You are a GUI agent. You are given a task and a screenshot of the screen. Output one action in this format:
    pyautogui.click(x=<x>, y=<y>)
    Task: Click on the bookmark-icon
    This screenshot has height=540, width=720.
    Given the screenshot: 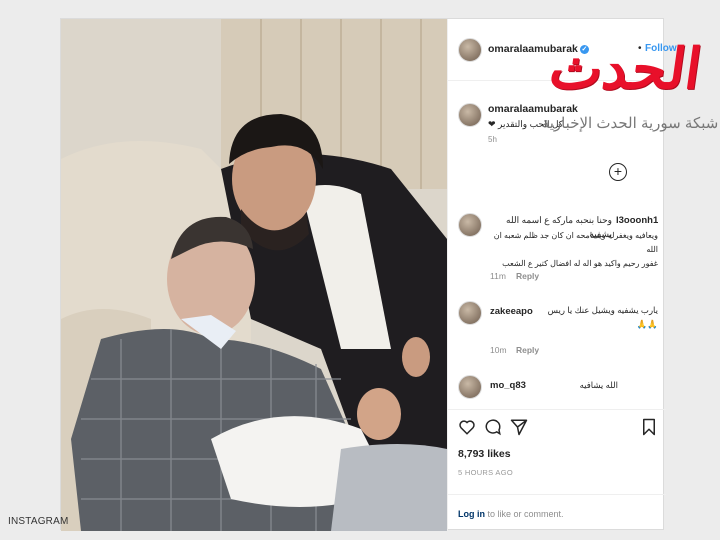 What is the action you would take?
    pyautogui.click(x=649, y=427)
    